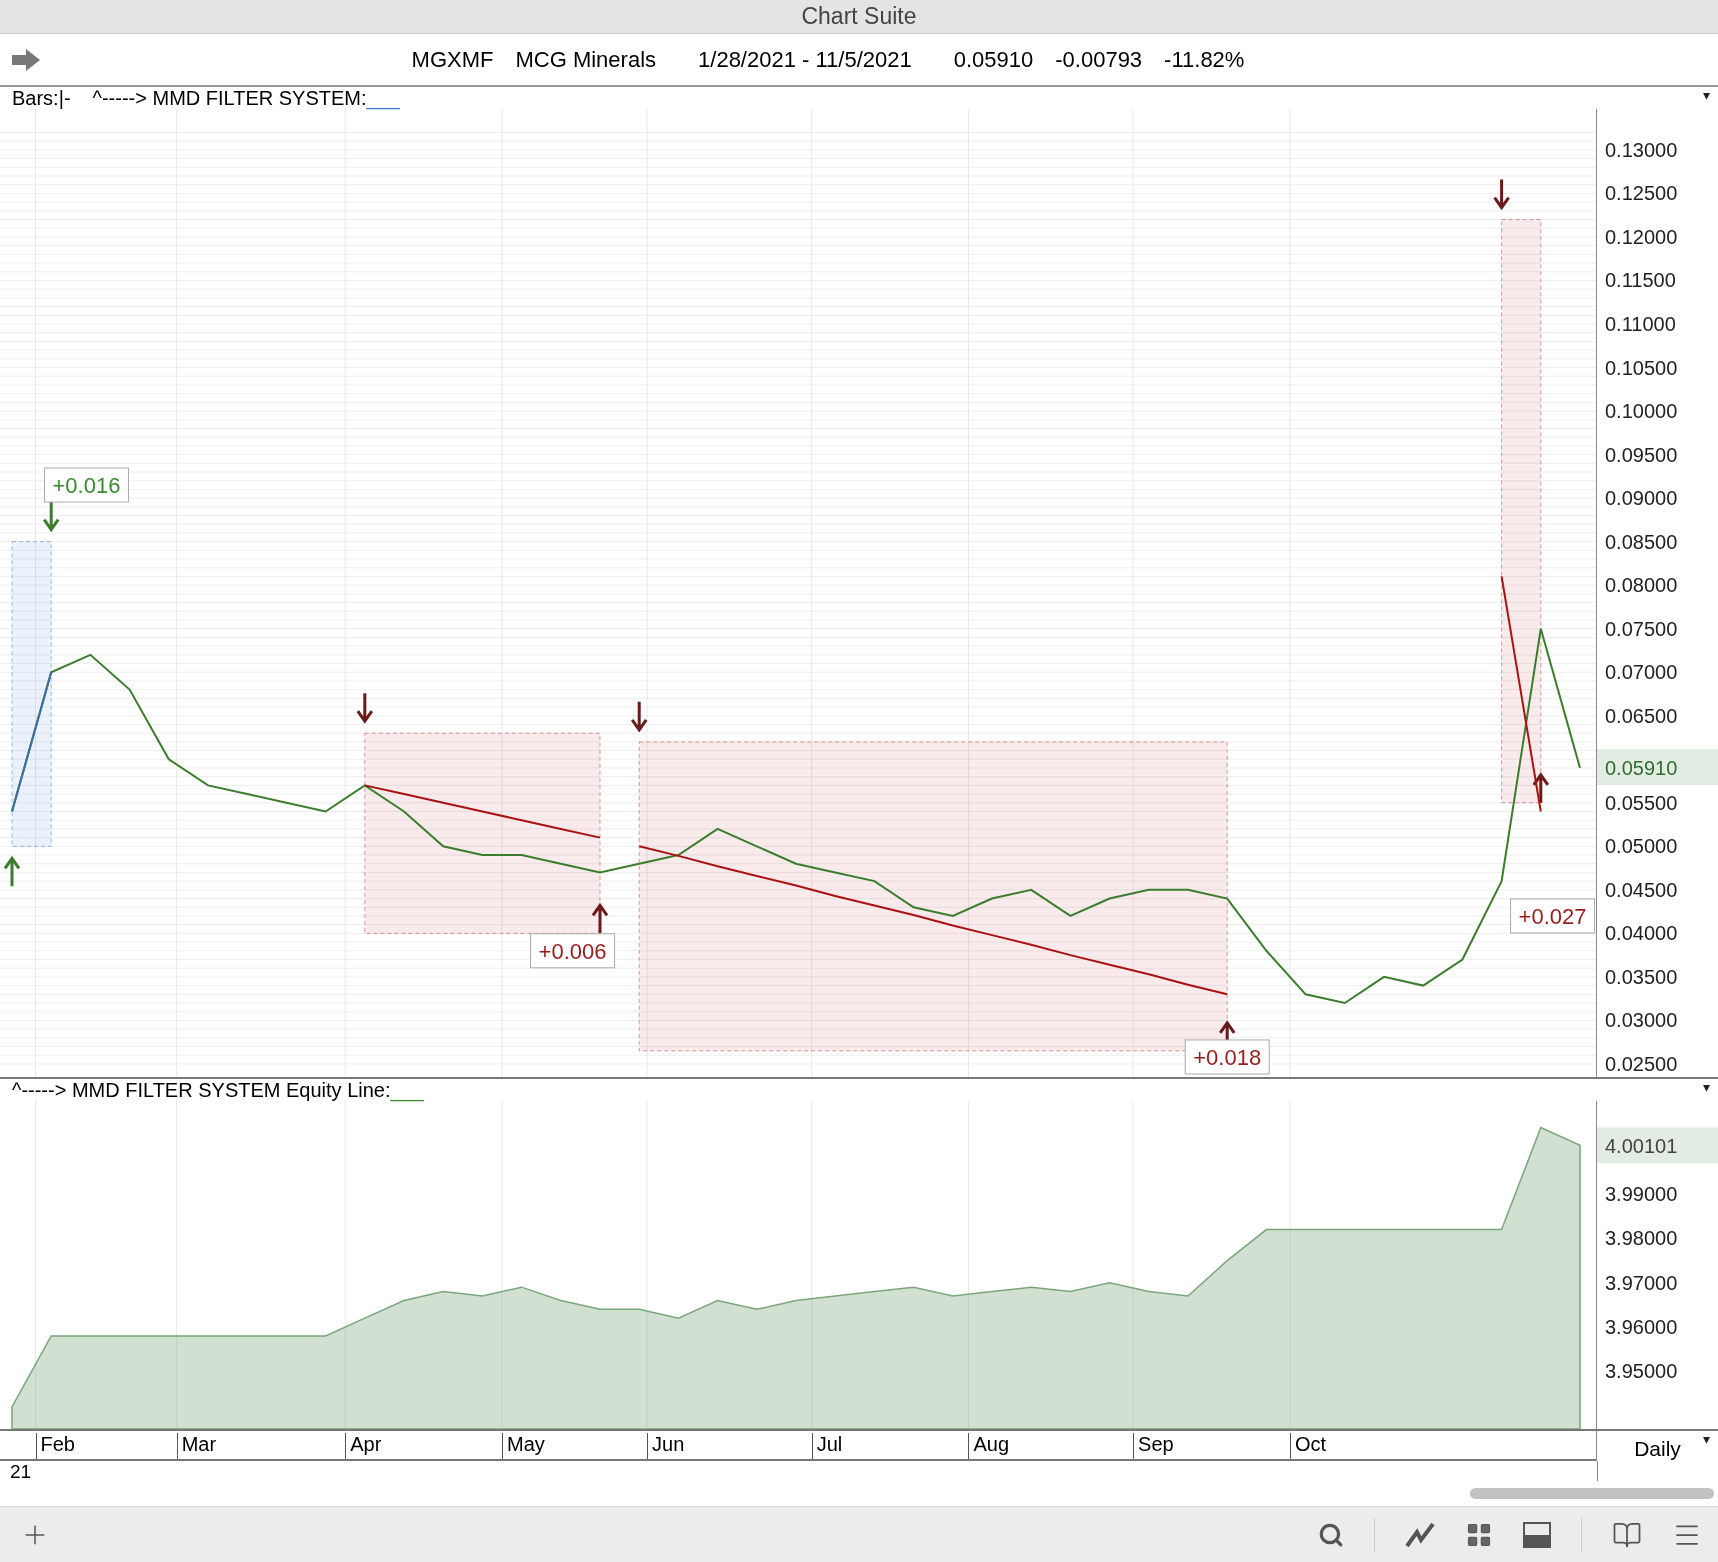 The image size is (1718, 1562). Describe the element at coordinates (26, 59) in the screenshot. I see `right-arrow-icon` at that location.